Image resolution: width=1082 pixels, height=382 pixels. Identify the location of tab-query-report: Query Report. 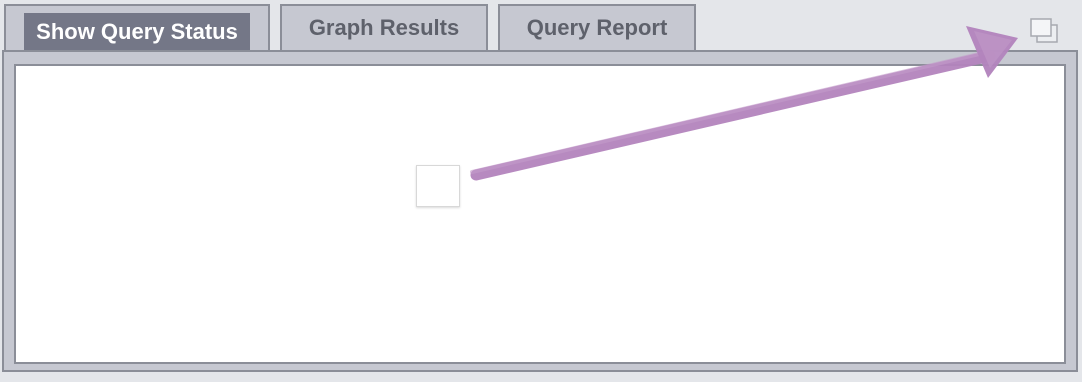
(597, 27).